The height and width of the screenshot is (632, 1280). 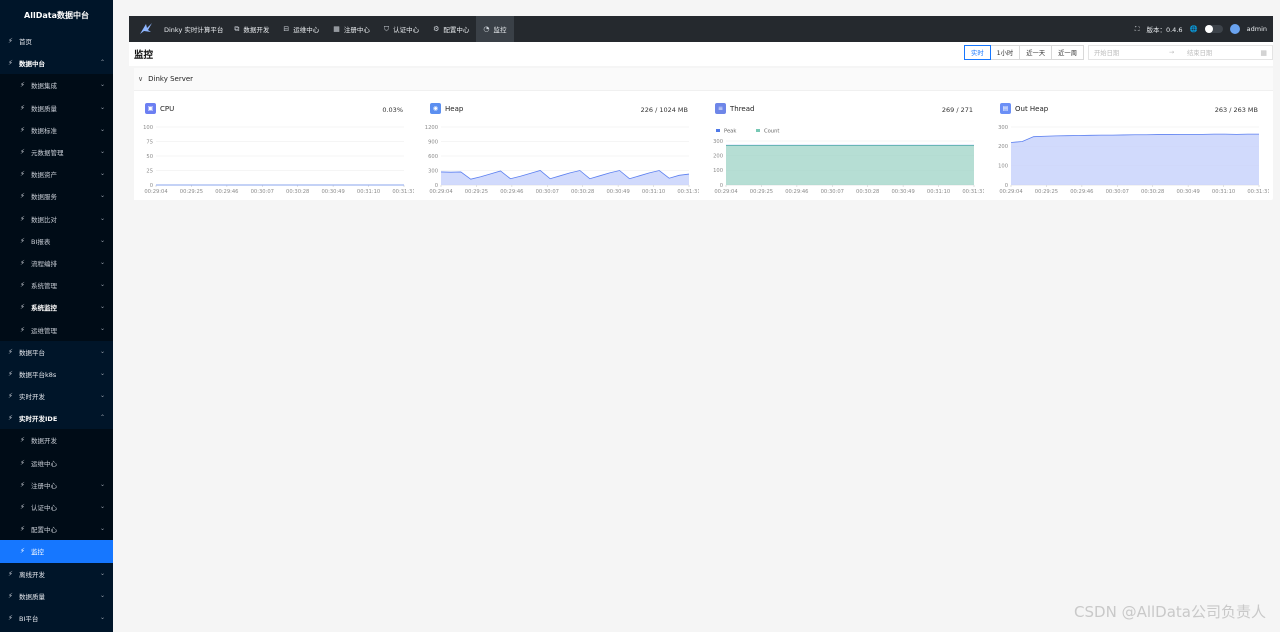 I want to click on sidebar-item-label: 数据集成, so click(x=44, y=86).